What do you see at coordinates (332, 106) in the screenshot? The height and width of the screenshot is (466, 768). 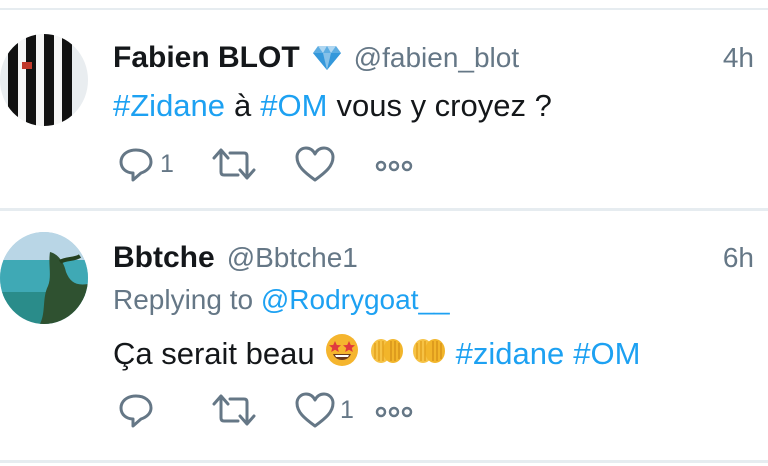 I see `tweet-text: #Zidane à #OM vous y croyez ?` at bounding box center [332, 106].